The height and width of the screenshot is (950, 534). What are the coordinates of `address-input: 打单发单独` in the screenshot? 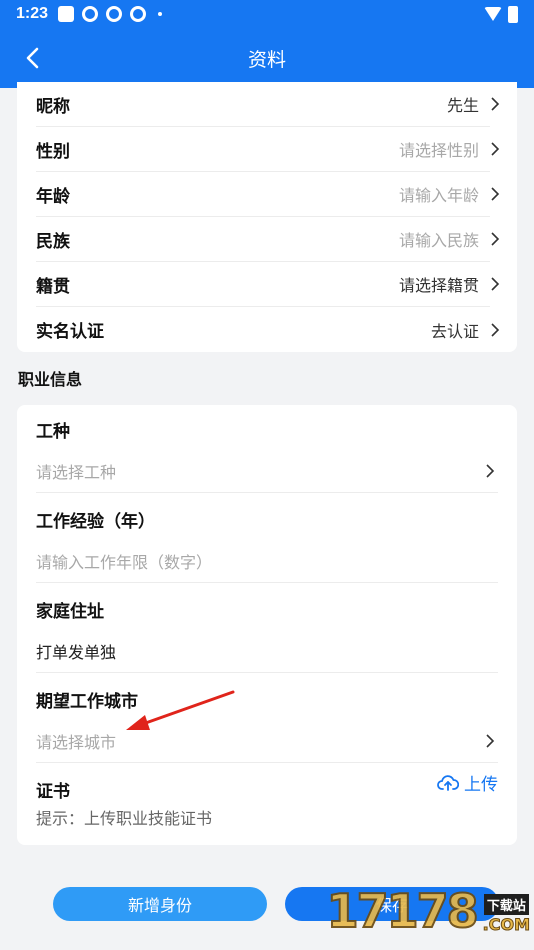 It's located at (267, 651).